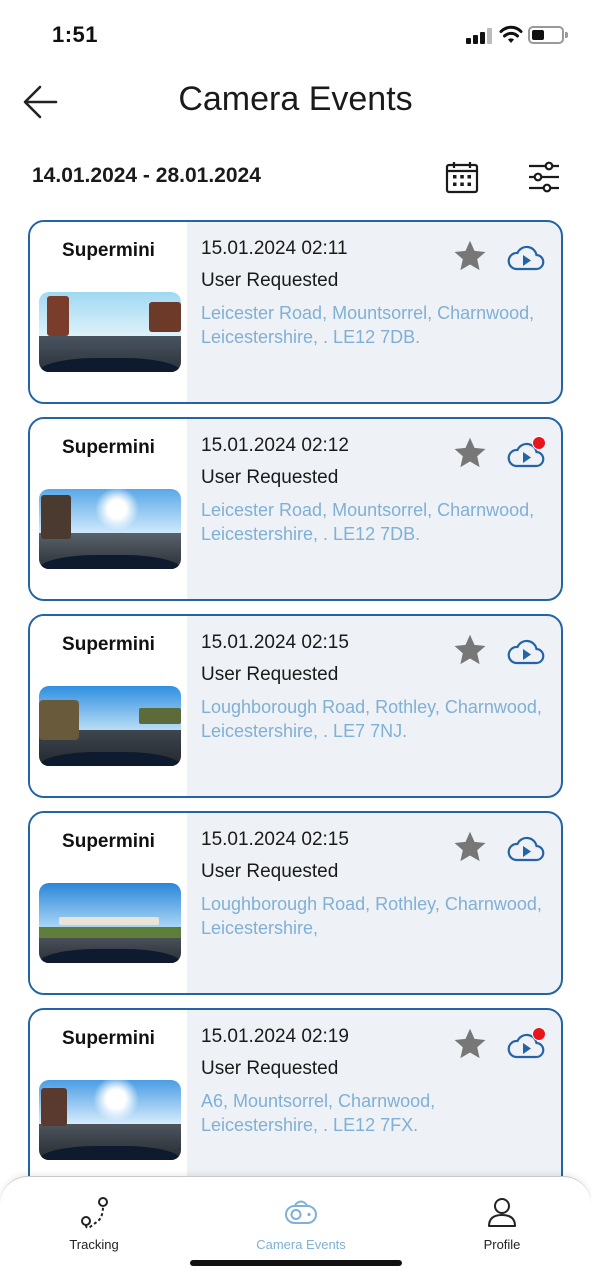 This screenshot has height=1280, width=591. What do you see at coordinates (94, 1213) in the screenshot?
I see `route-icon` at bounding box center [94, 1213].